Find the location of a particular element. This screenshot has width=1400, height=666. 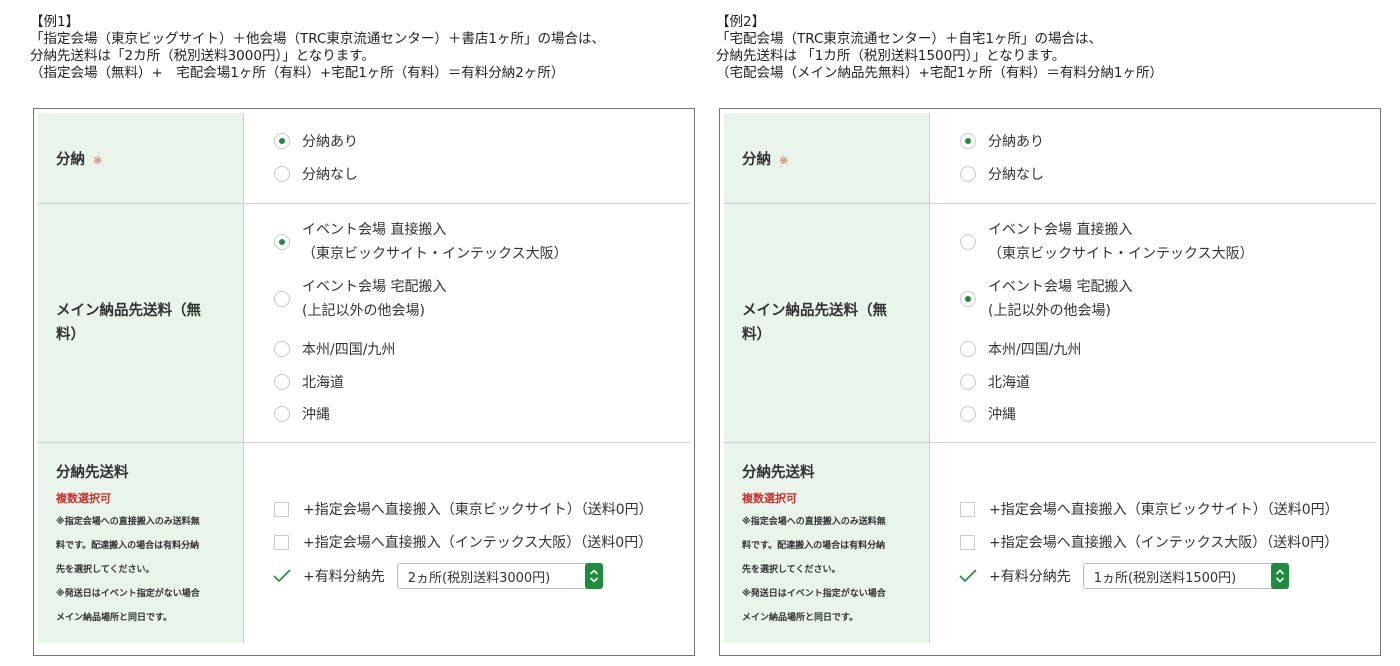

checkbox-paid-sub: +有料分納先 1ヵ所(税別送料1500円) is located at coordinates (1124, 576).